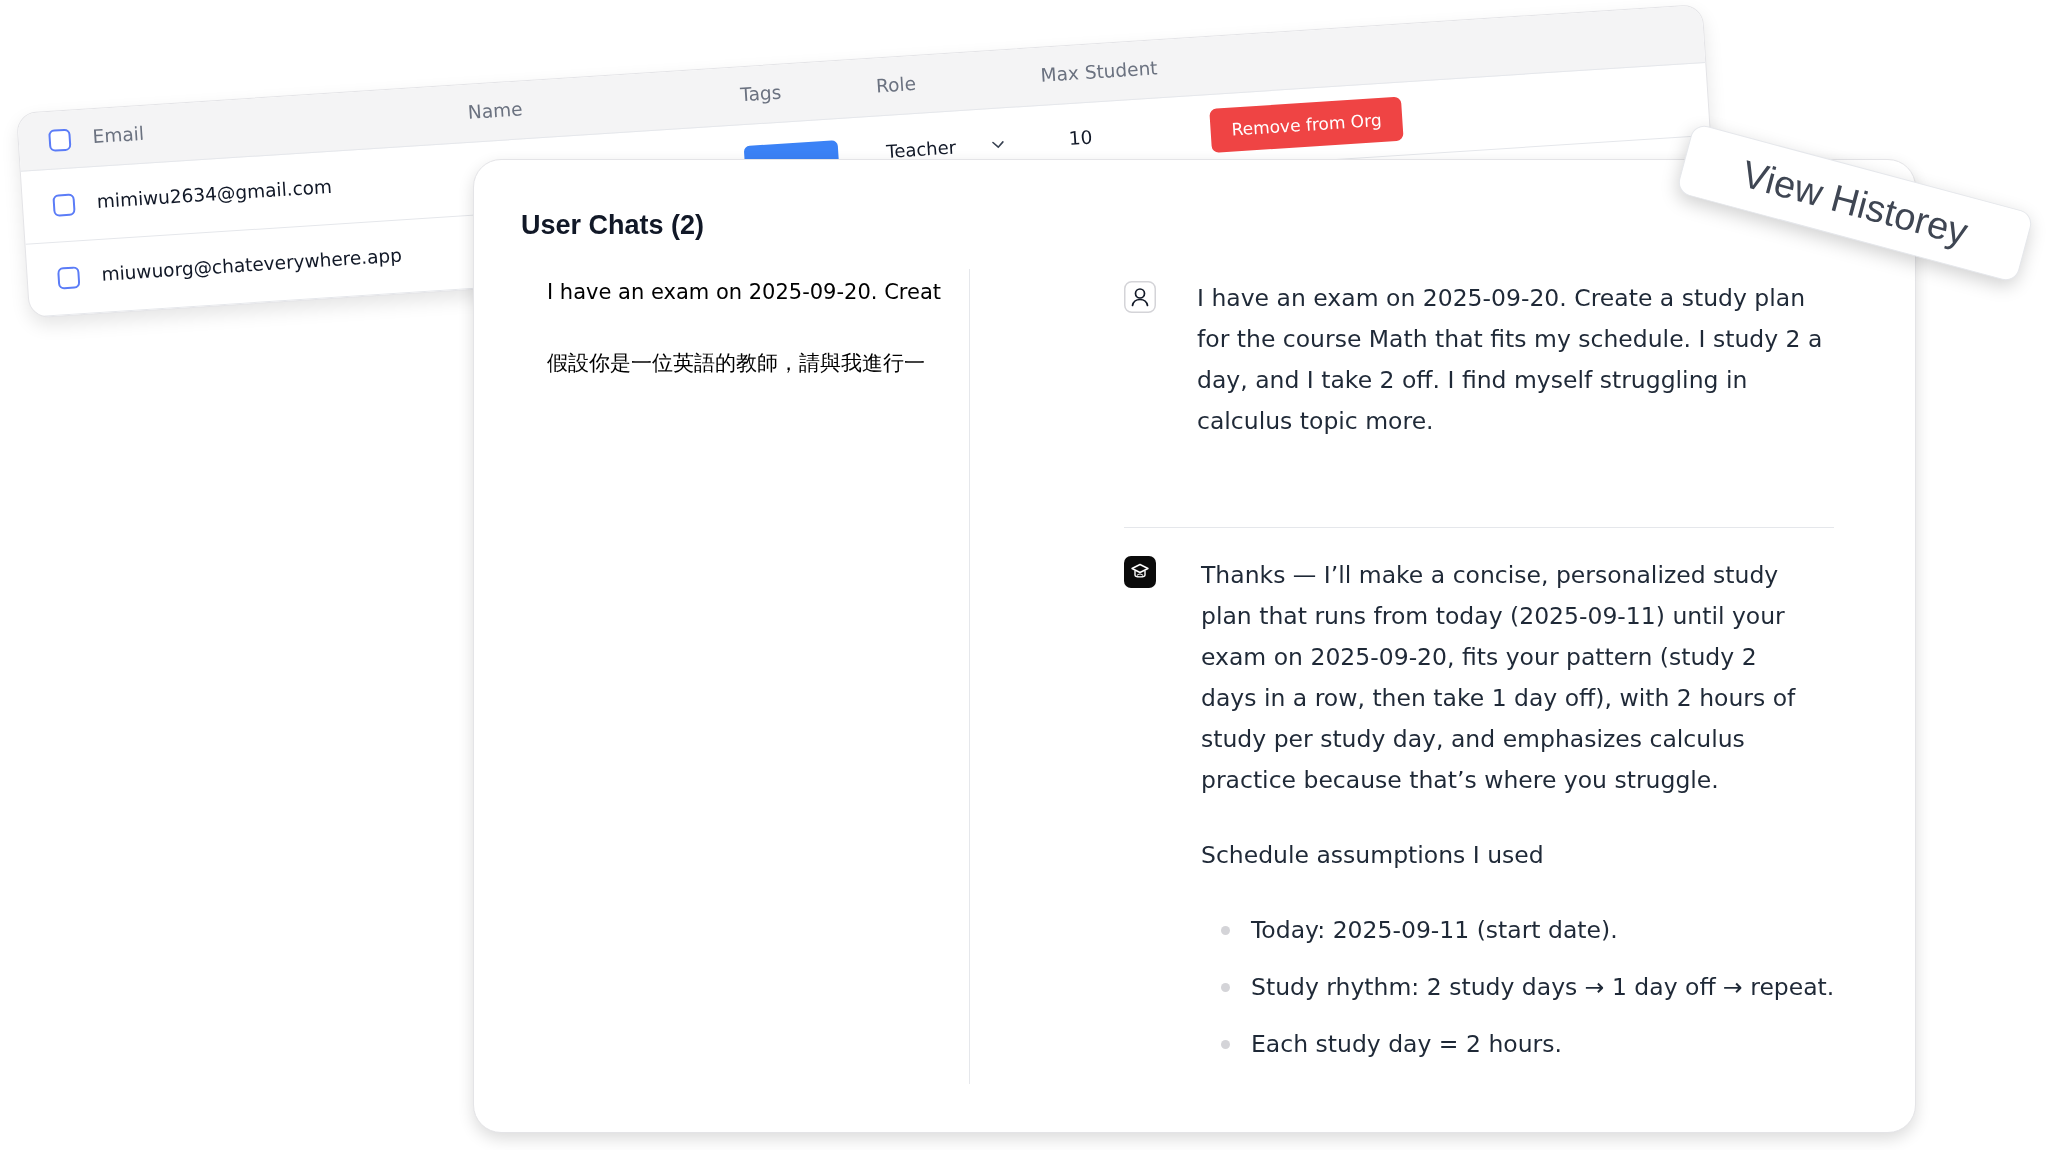  Describe the element at coordinates (1140, 572) in the screenshot. I see `cap-logo-icon` at that location.